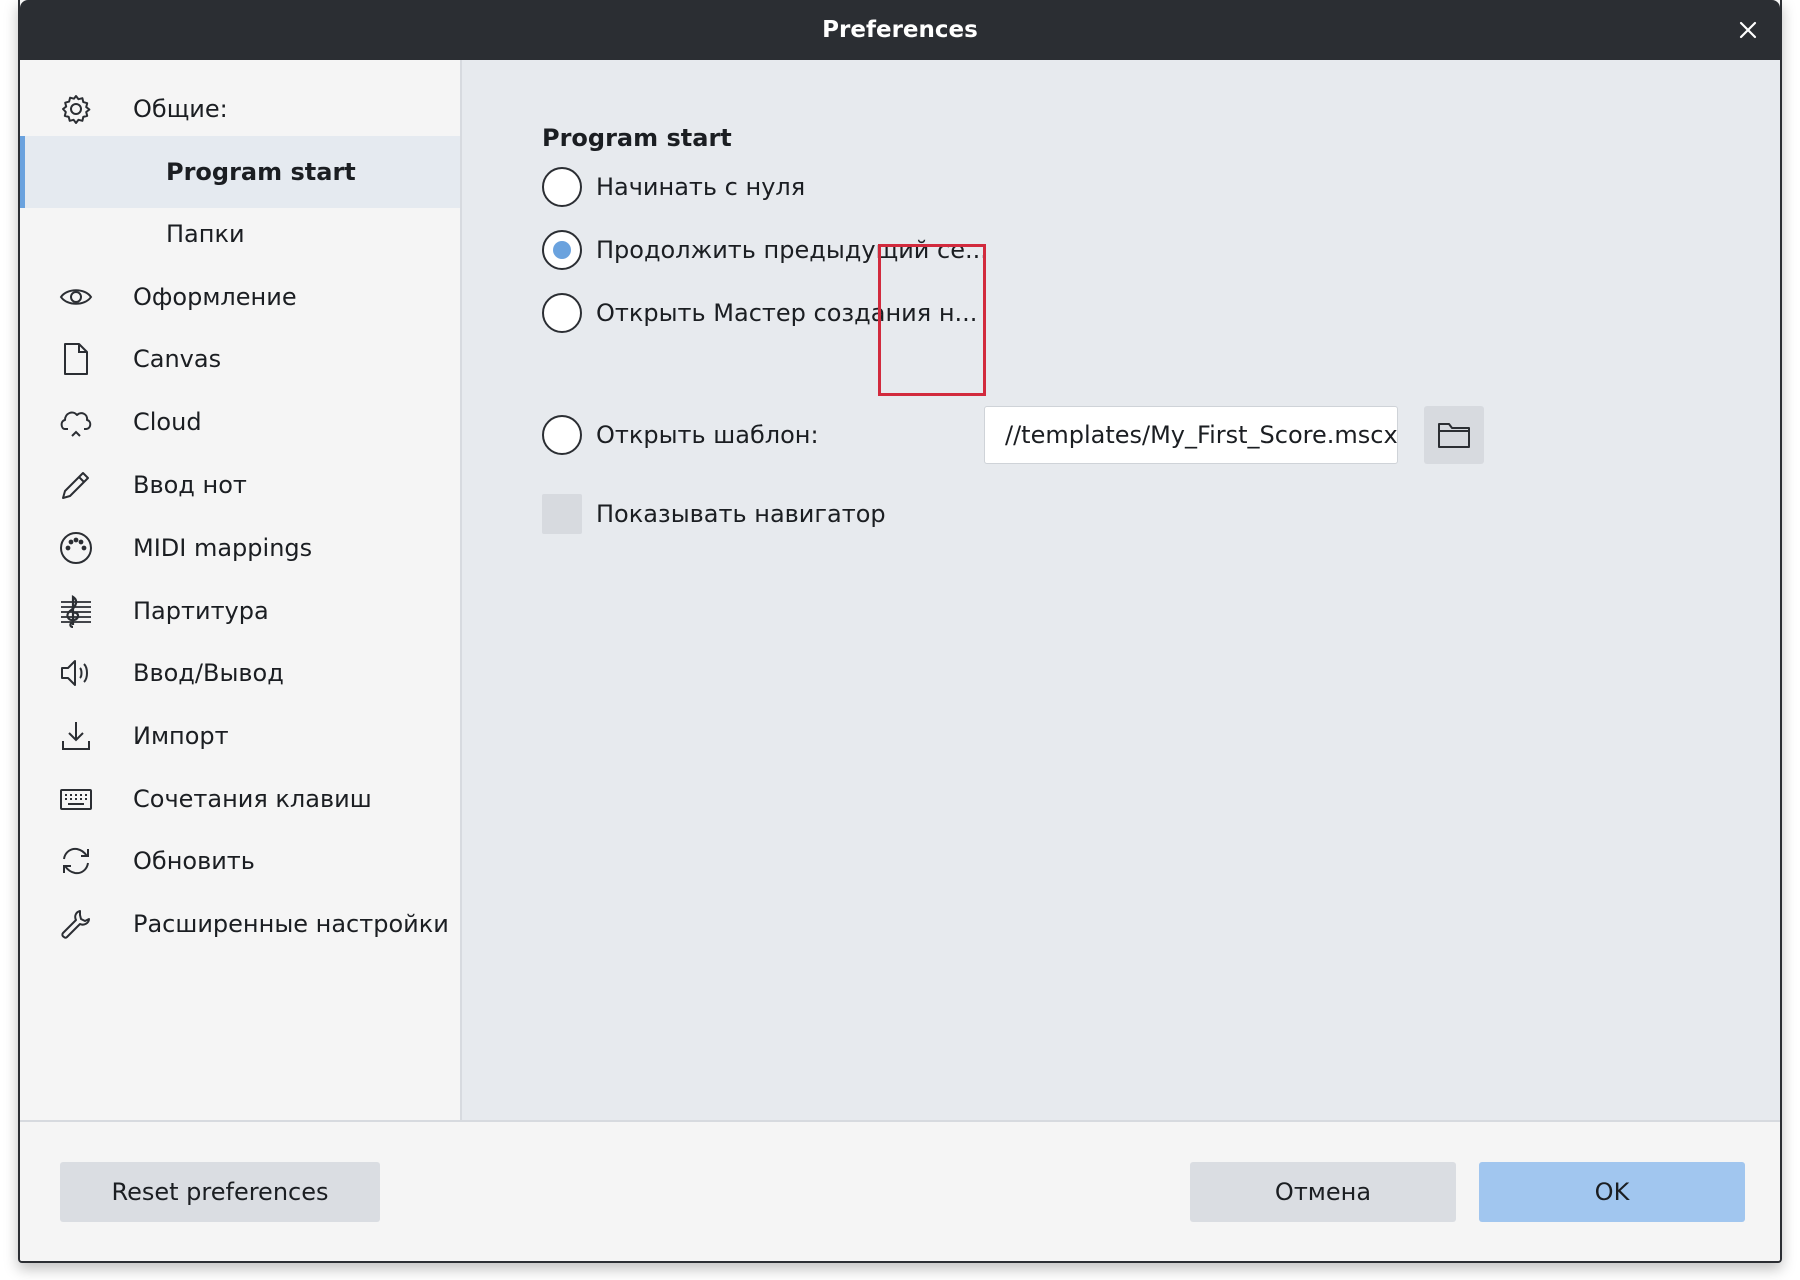  I want to click on sidebar-item-io: Ввод/Вывод, so click(240, 673).